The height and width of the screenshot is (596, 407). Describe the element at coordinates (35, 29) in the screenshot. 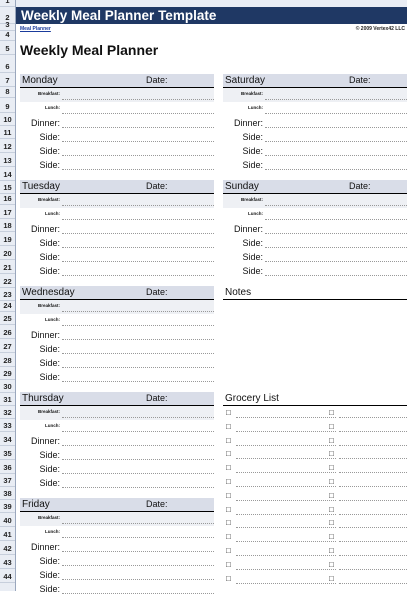

I see `meal-planner-link: Meal Planner` at that location.